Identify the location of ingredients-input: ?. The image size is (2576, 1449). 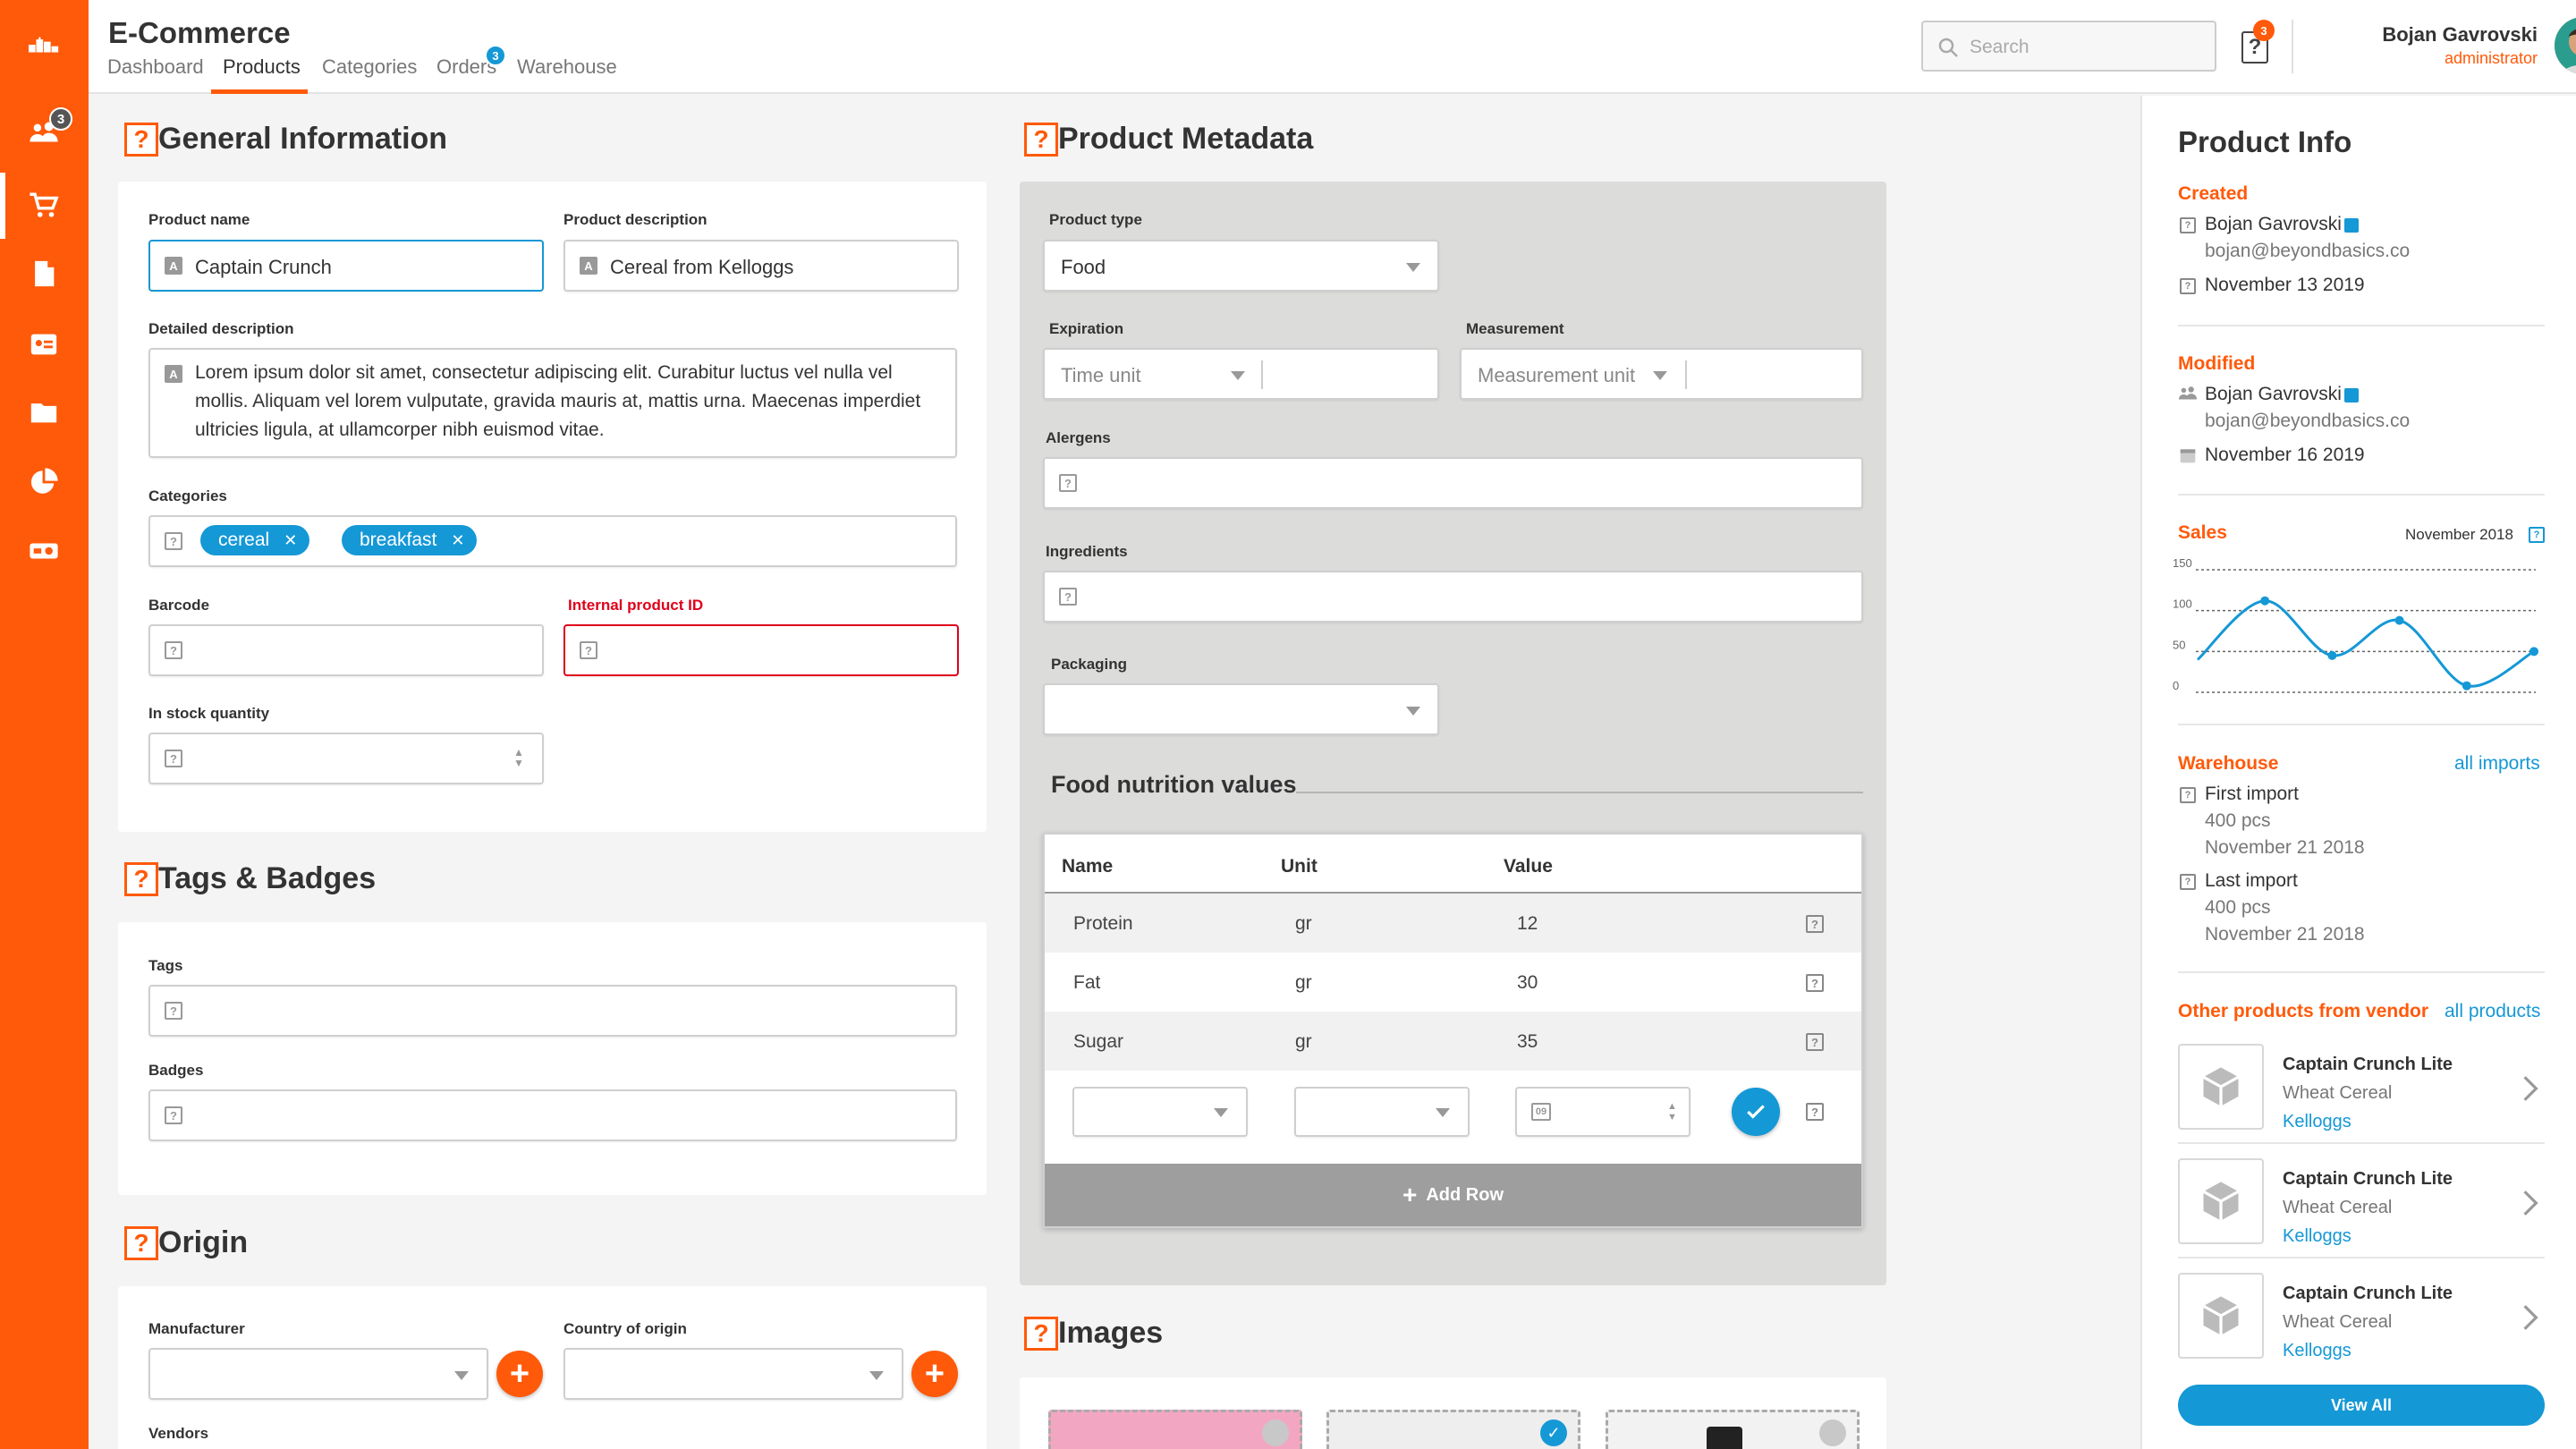
(1453, 597).